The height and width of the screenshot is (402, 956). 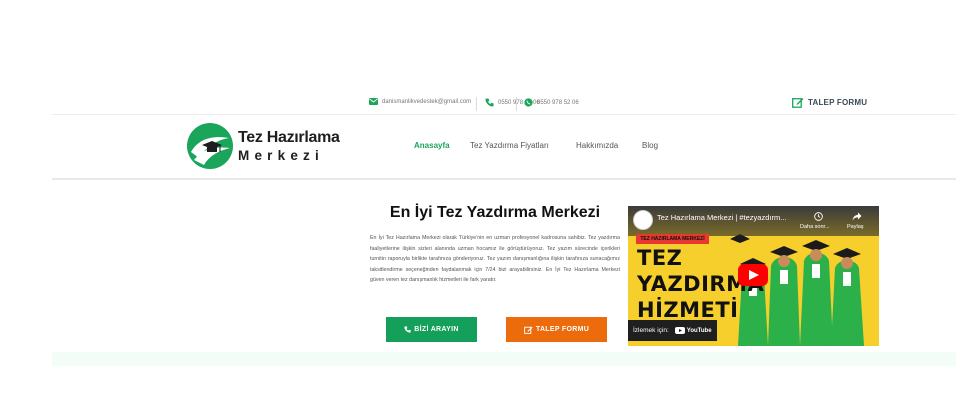 I want to click on nav-thesis-prices: Tez Yazdırma Fiyatları, so click(x=509, y=145).